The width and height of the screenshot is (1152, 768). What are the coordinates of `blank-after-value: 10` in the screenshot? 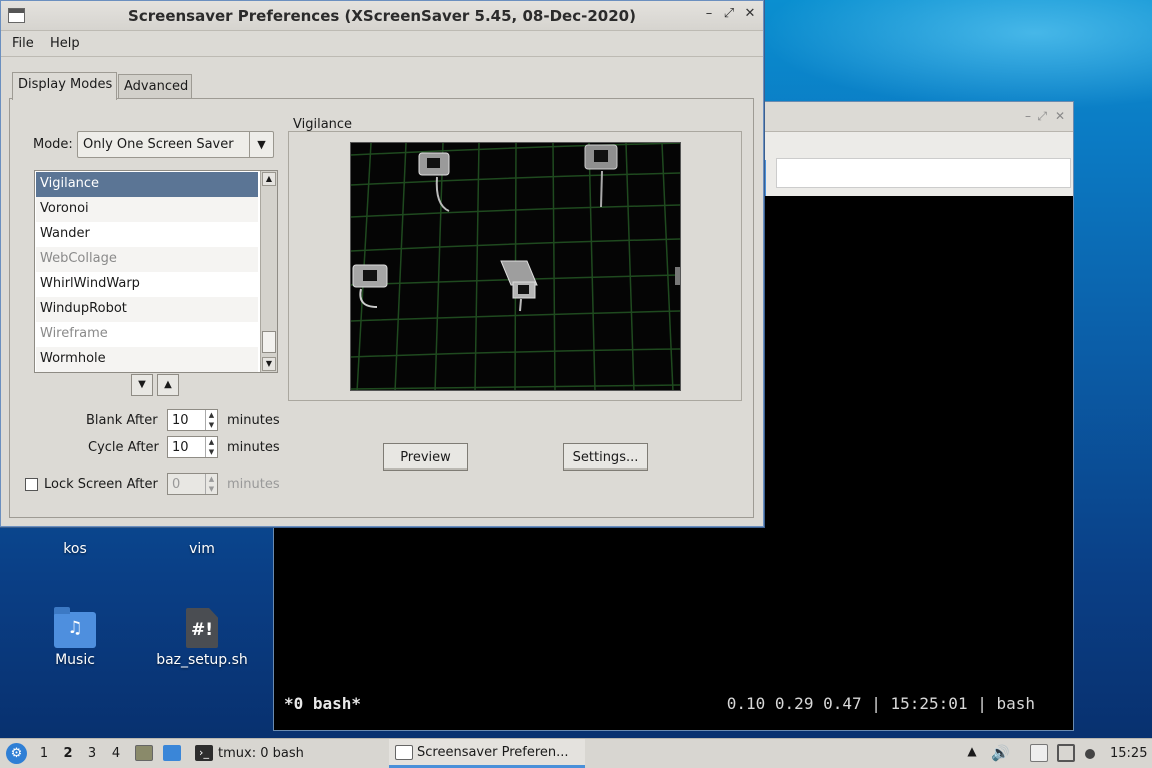 It's located at (180, 420).